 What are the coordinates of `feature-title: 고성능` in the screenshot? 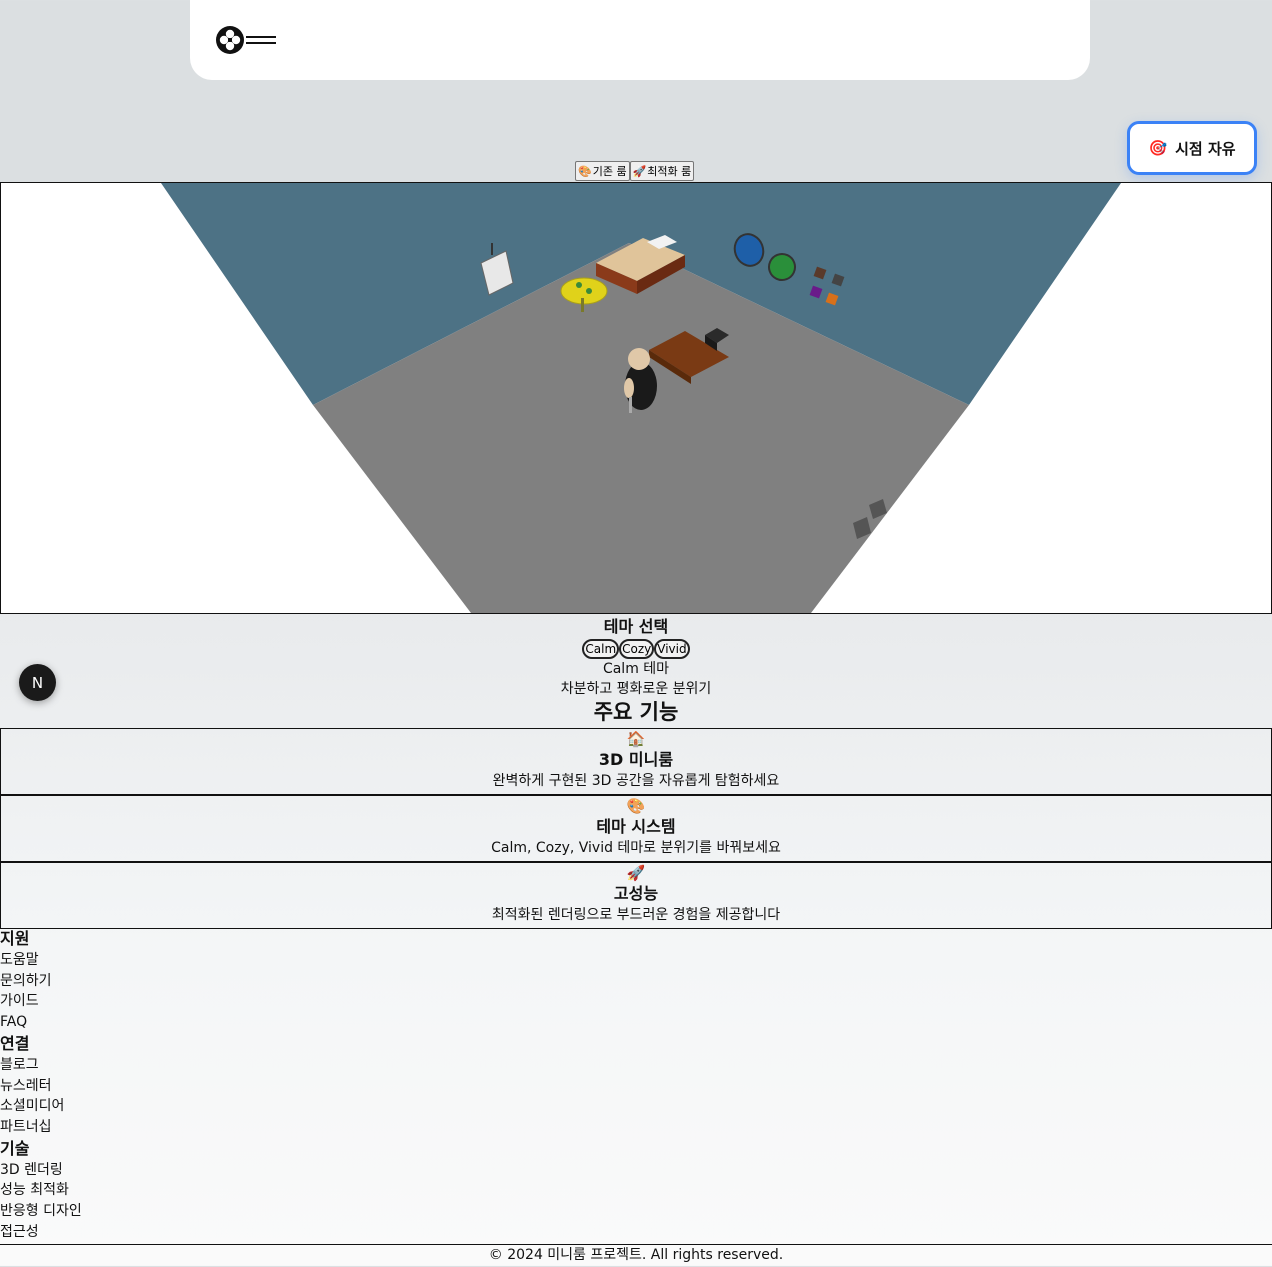 It's located at (636, 893).